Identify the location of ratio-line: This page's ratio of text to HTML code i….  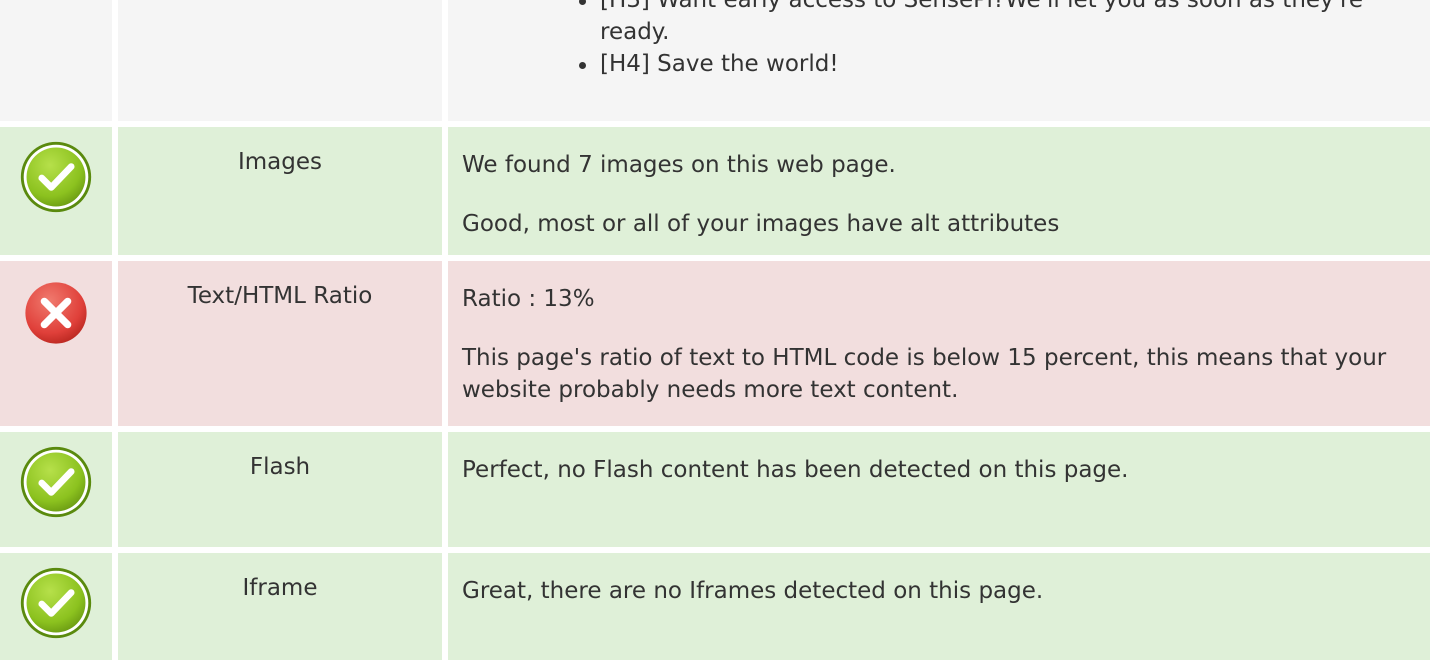
(924, 374).